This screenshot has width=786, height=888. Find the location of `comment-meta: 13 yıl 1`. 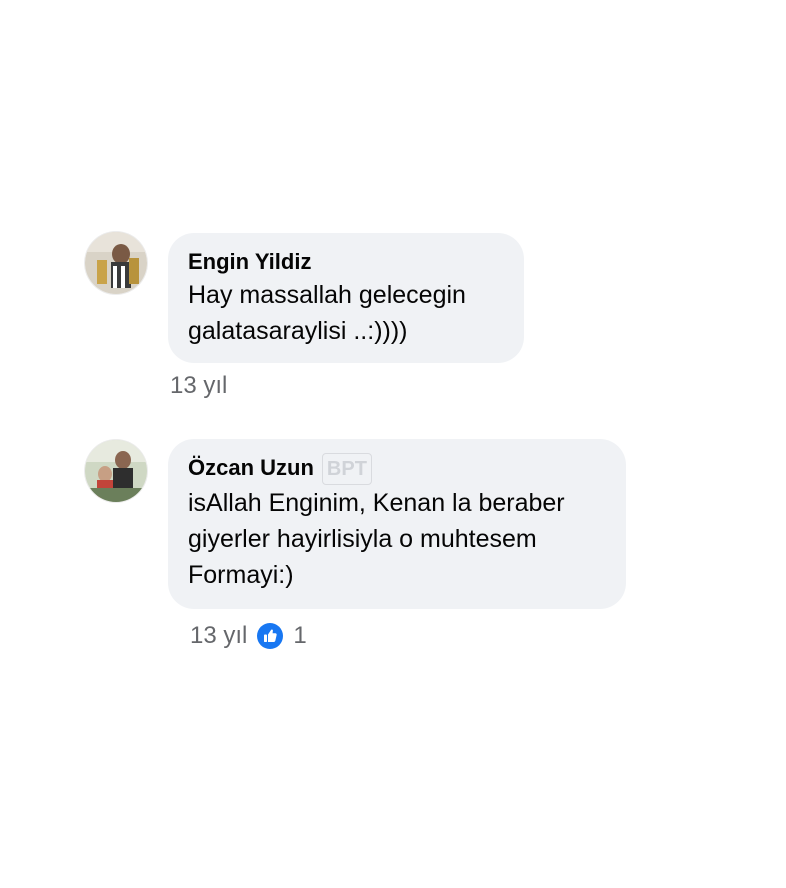

comment-meta: 13 yıl 1 is located at coordinates (248, 636).